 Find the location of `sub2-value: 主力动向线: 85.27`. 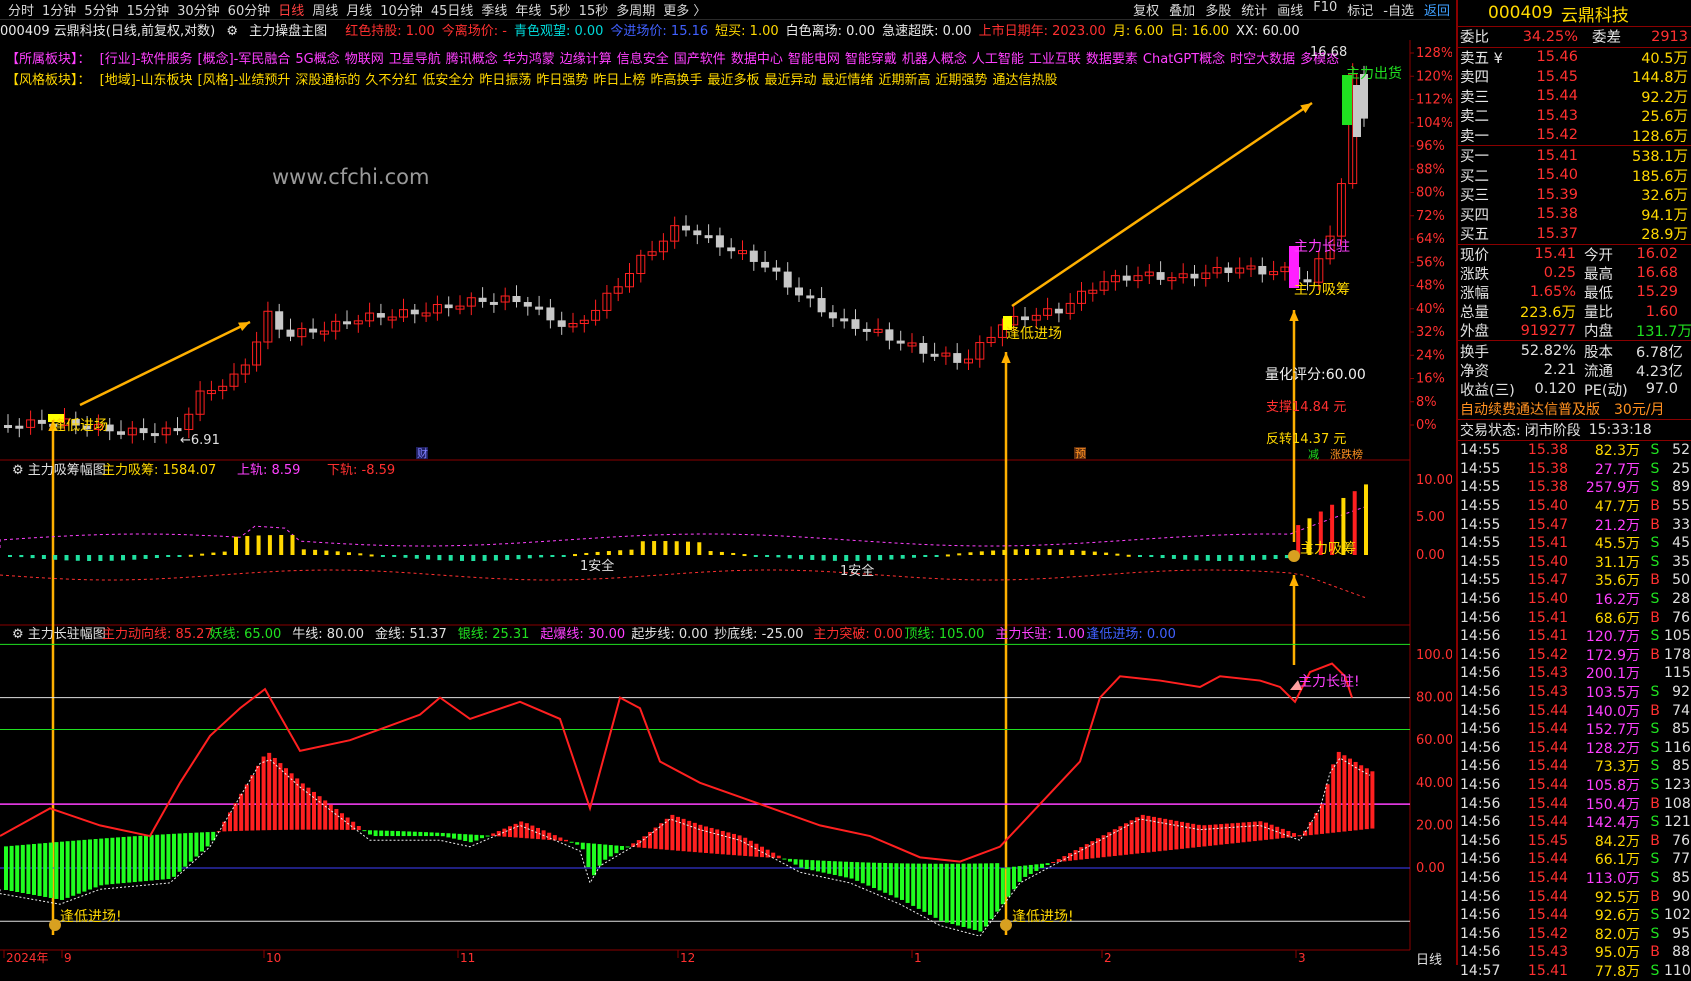

sub2-value: 主力动向线: 85.27 is located at coordinates (157, 634).